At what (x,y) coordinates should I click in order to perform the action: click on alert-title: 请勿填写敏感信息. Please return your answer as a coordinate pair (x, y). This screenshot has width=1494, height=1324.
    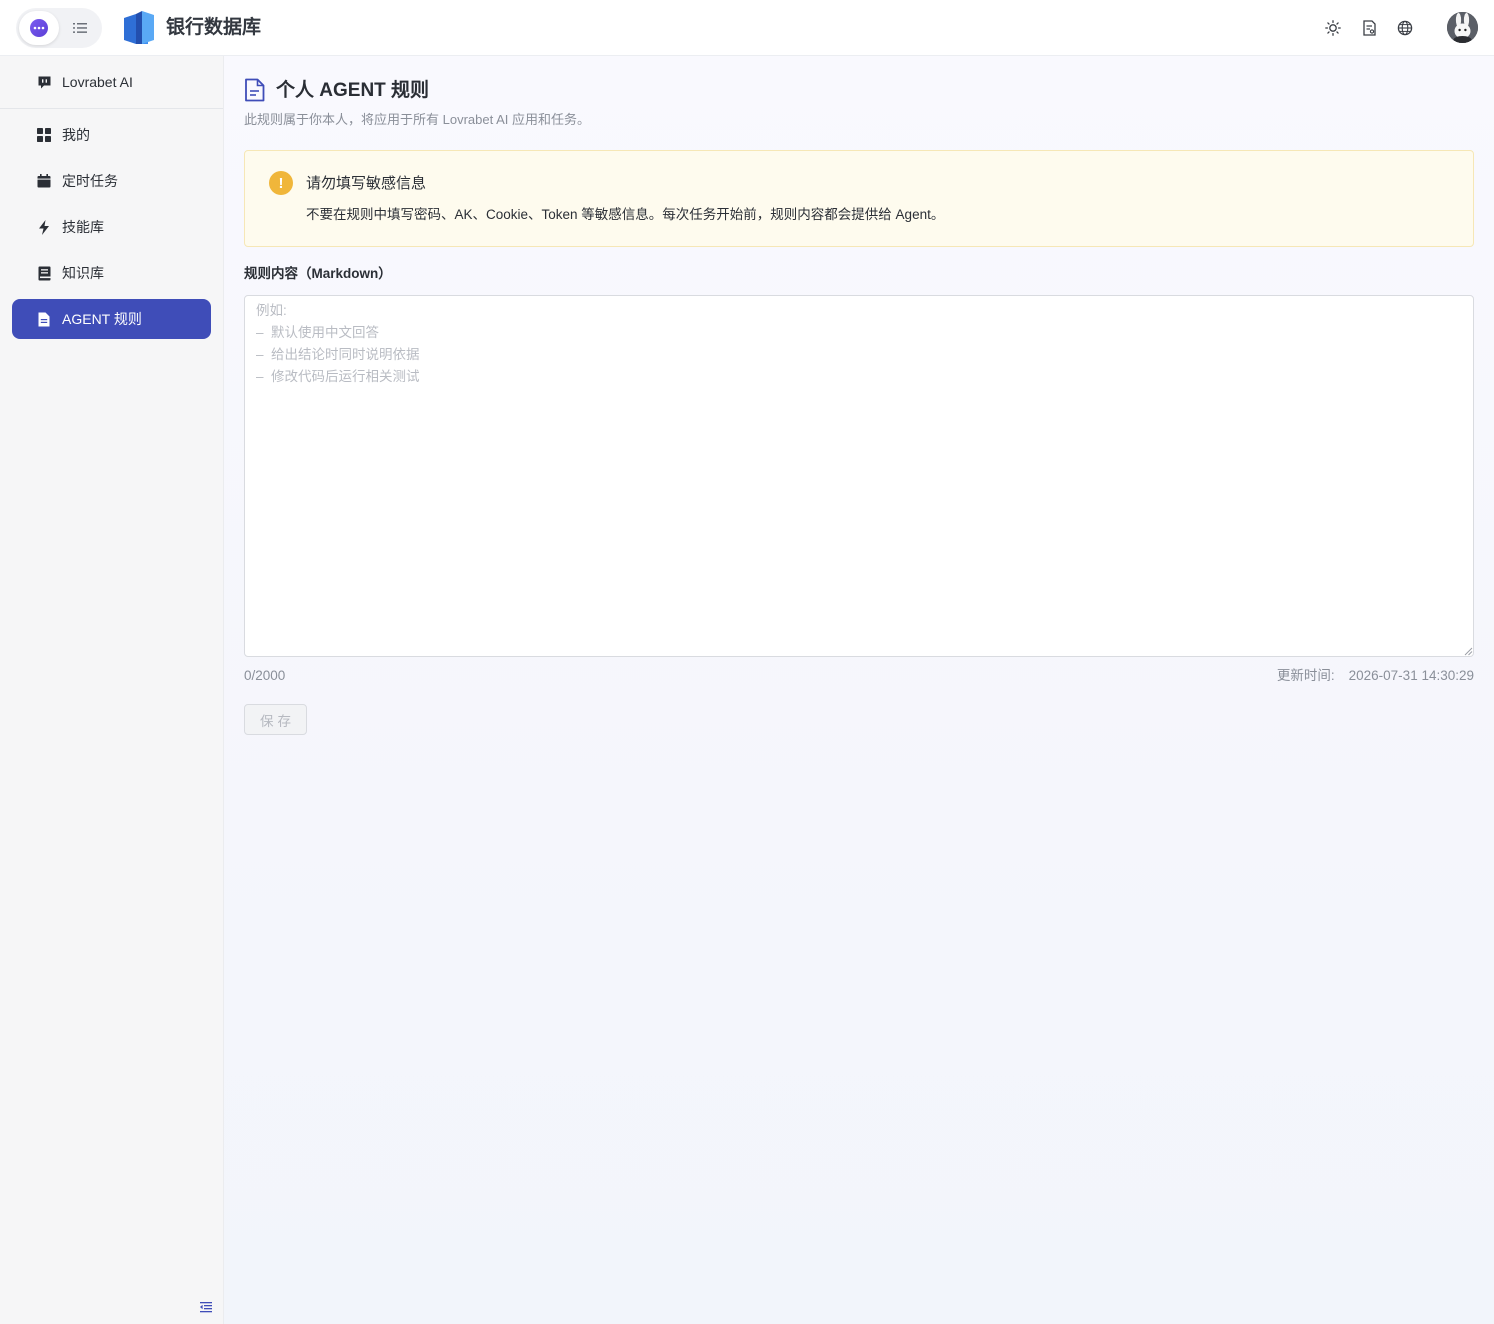
    Looking at the image, I should click on (366, 183).